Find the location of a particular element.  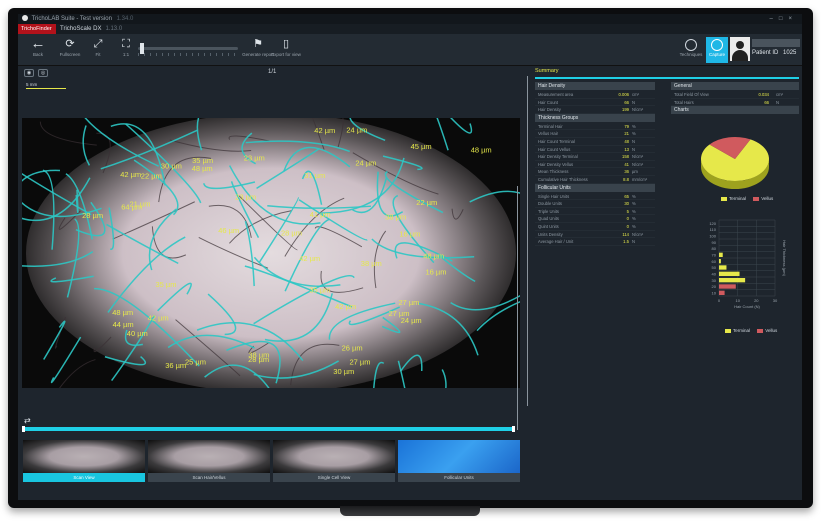

techniques-button: Techniques is located at coordinates (691, 50).